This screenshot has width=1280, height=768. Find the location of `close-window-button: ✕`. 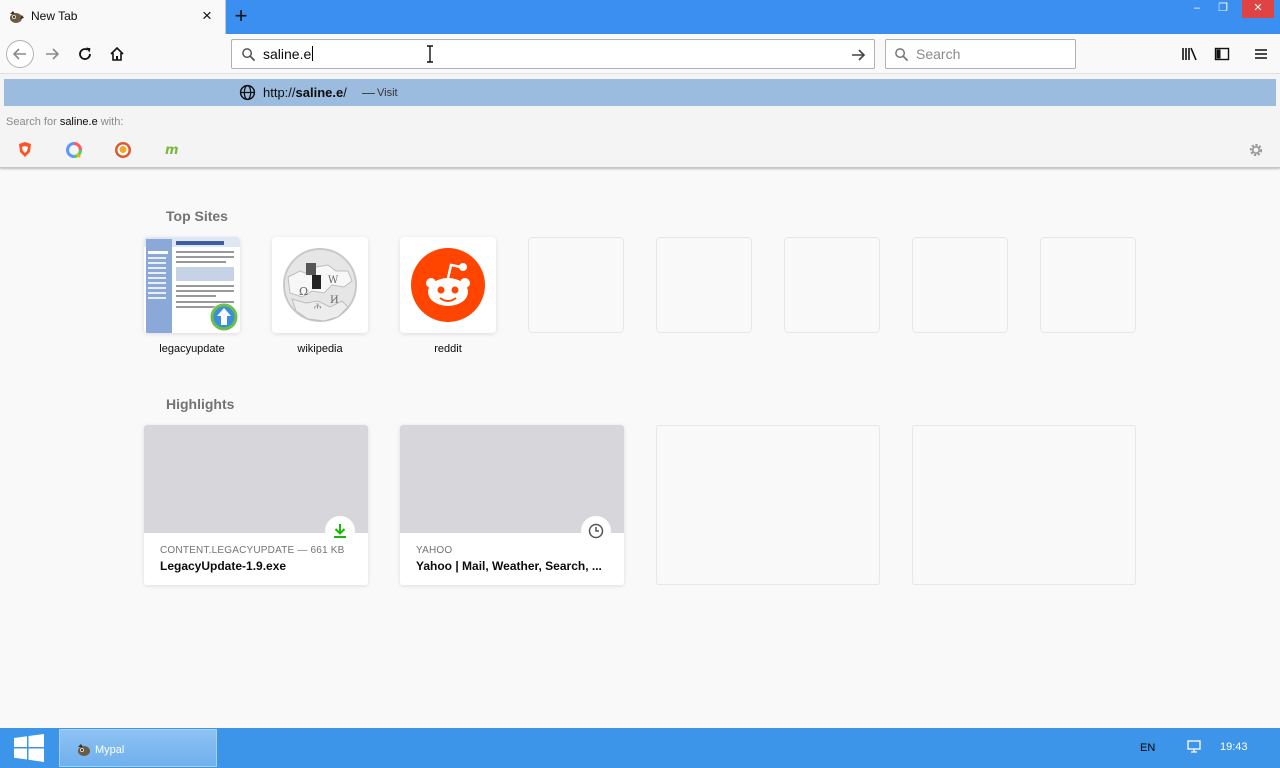

close-window-button: ✕ is located at coordinates (1258, 9).